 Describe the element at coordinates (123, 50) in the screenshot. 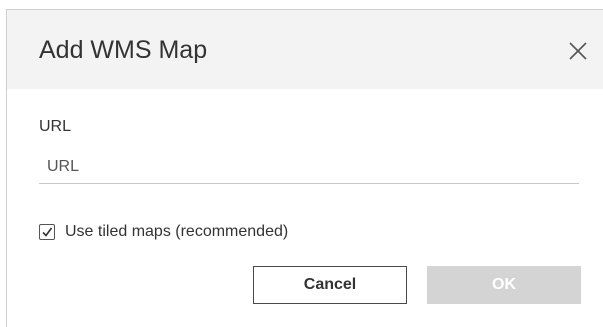

I see `dialog-title: Add WMS Map` at that location.